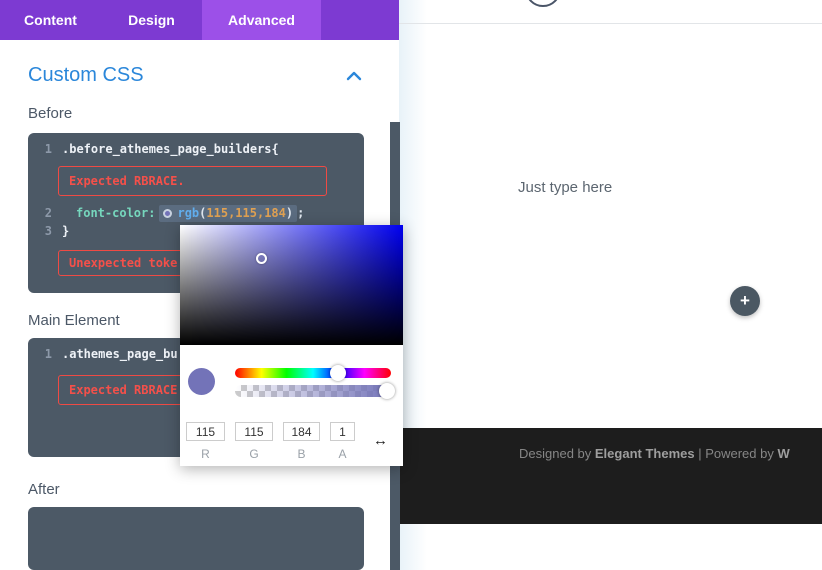 The width and height of the screenshot is (822, 570). Describe the element at coordinates (170, 149) in the screenshot. I see `code-selector: .before_athemes_page_builders{` at that location.